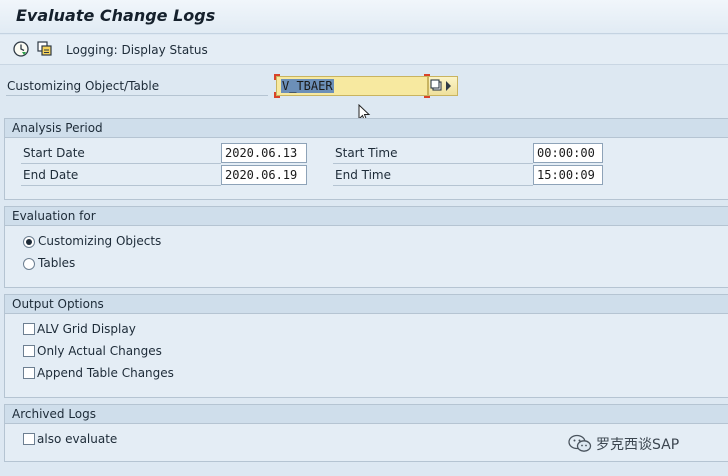 Image resolution: width=728 pixels, height=476 pixels. Describe the element at coordinates (54, 153) in the screenshot. I see `start-date-label: Start Date` at that location.